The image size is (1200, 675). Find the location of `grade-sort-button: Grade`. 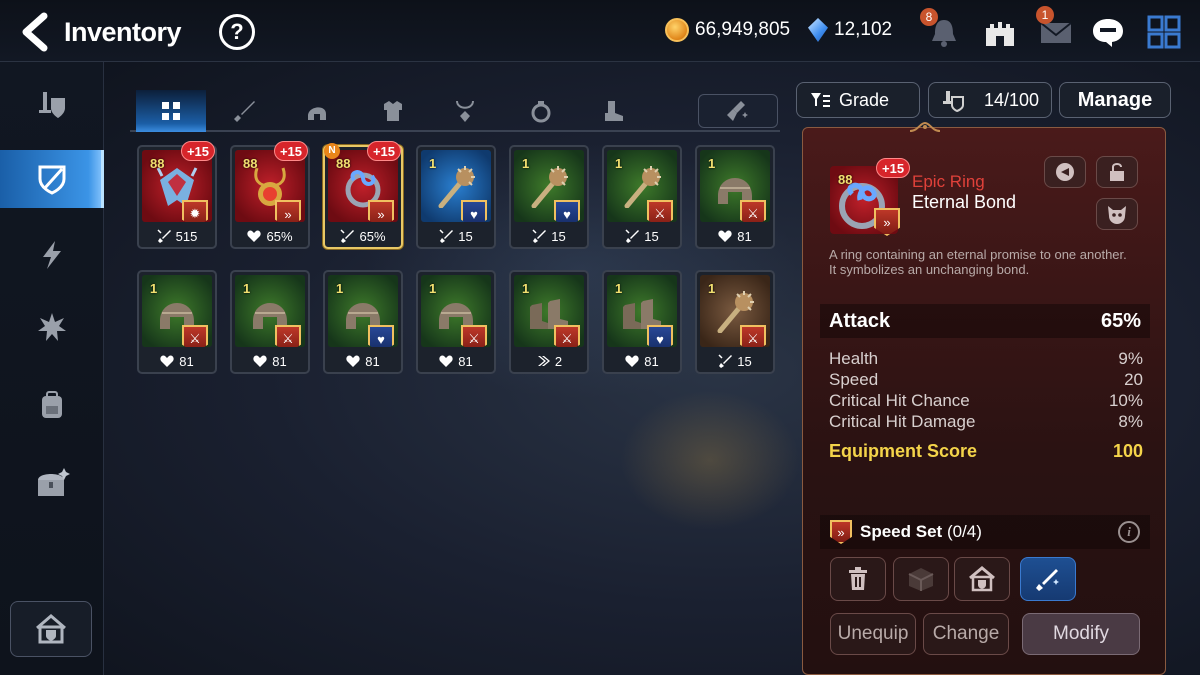

grade-sort-button: Grade is located at coordinates (858, 100).